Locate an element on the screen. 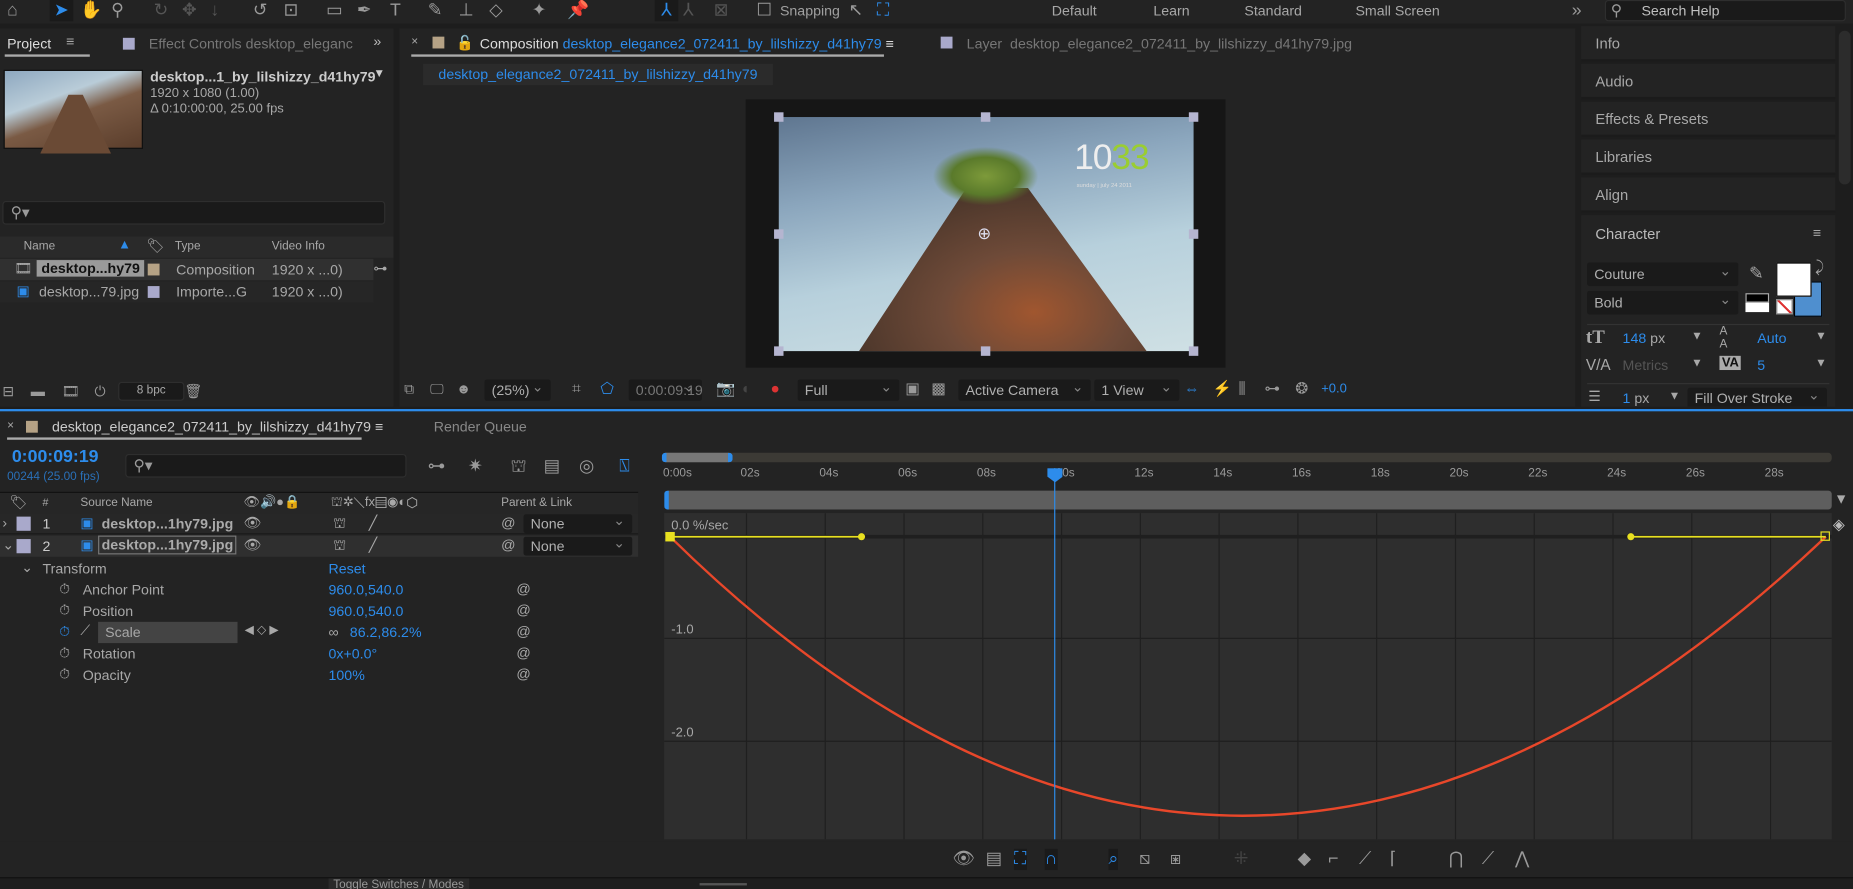 This screenshot has width=1853, height=889. project-settings-icon: ⏻ is located at coordinates (100, 391).